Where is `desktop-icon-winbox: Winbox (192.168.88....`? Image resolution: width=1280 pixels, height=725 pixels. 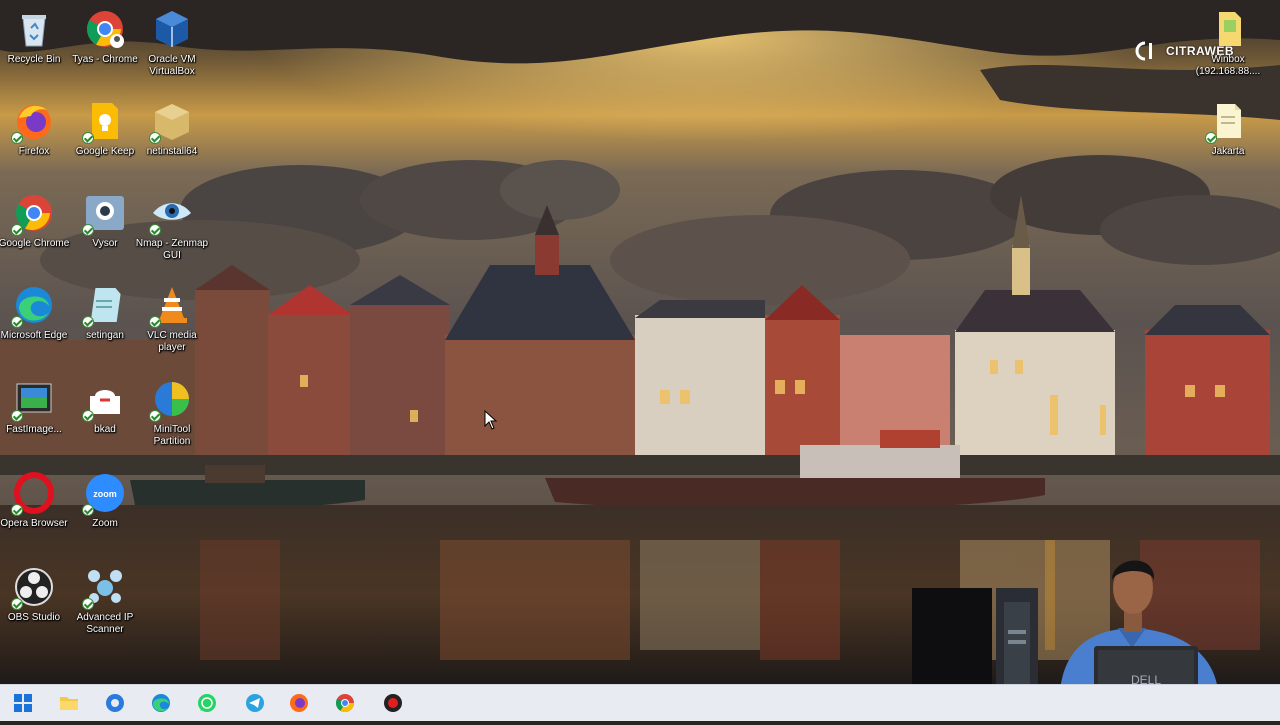 desktop-icon-winbox: Winbox (192.168.88.... is located at coordinates (1228, 48).